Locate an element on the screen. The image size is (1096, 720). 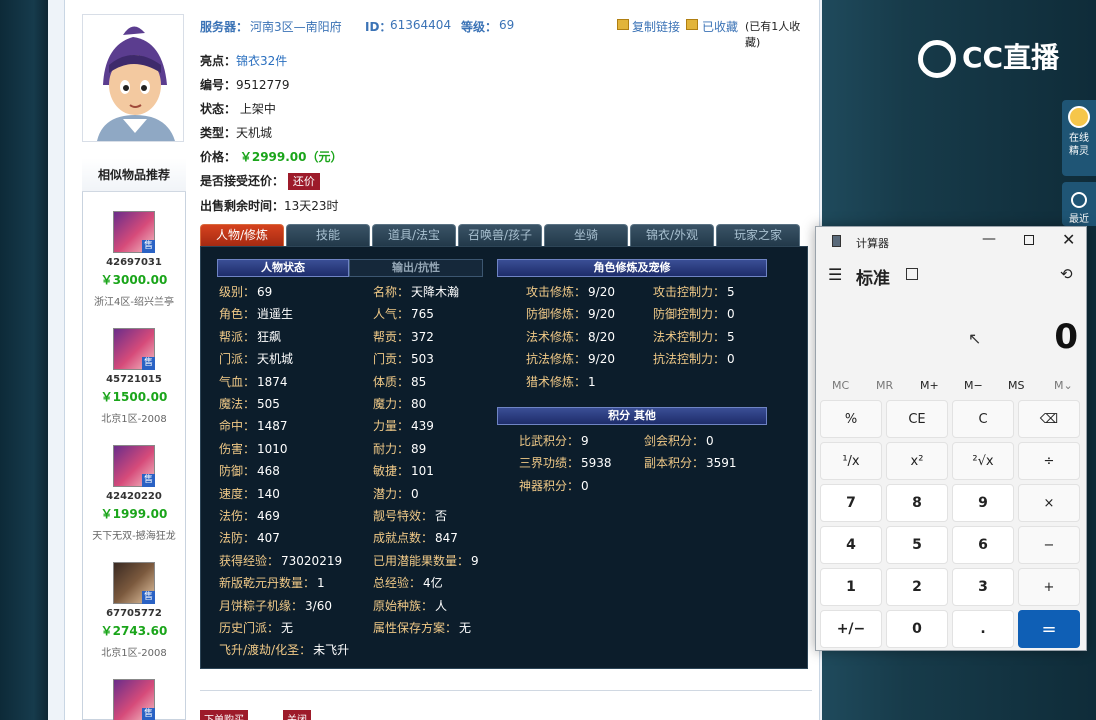
cultivation-row: 防御修炼： 9/20 is located at coordinates (570, 313).